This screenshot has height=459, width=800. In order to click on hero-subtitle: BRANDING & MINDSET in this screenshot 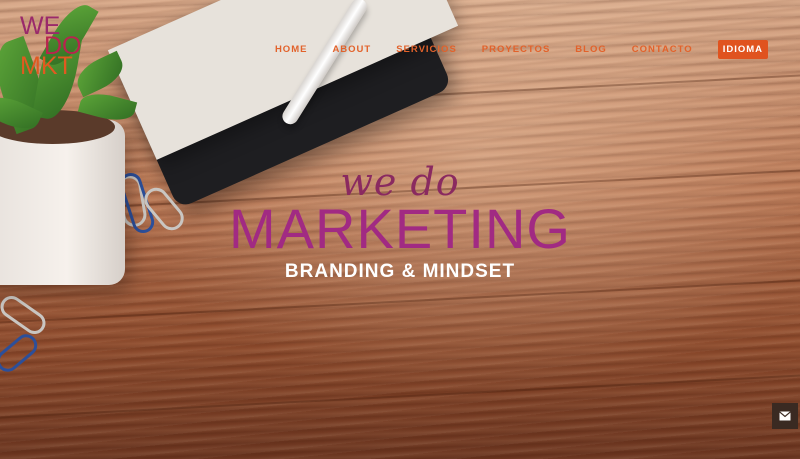, I will do `click(400, 271)`.